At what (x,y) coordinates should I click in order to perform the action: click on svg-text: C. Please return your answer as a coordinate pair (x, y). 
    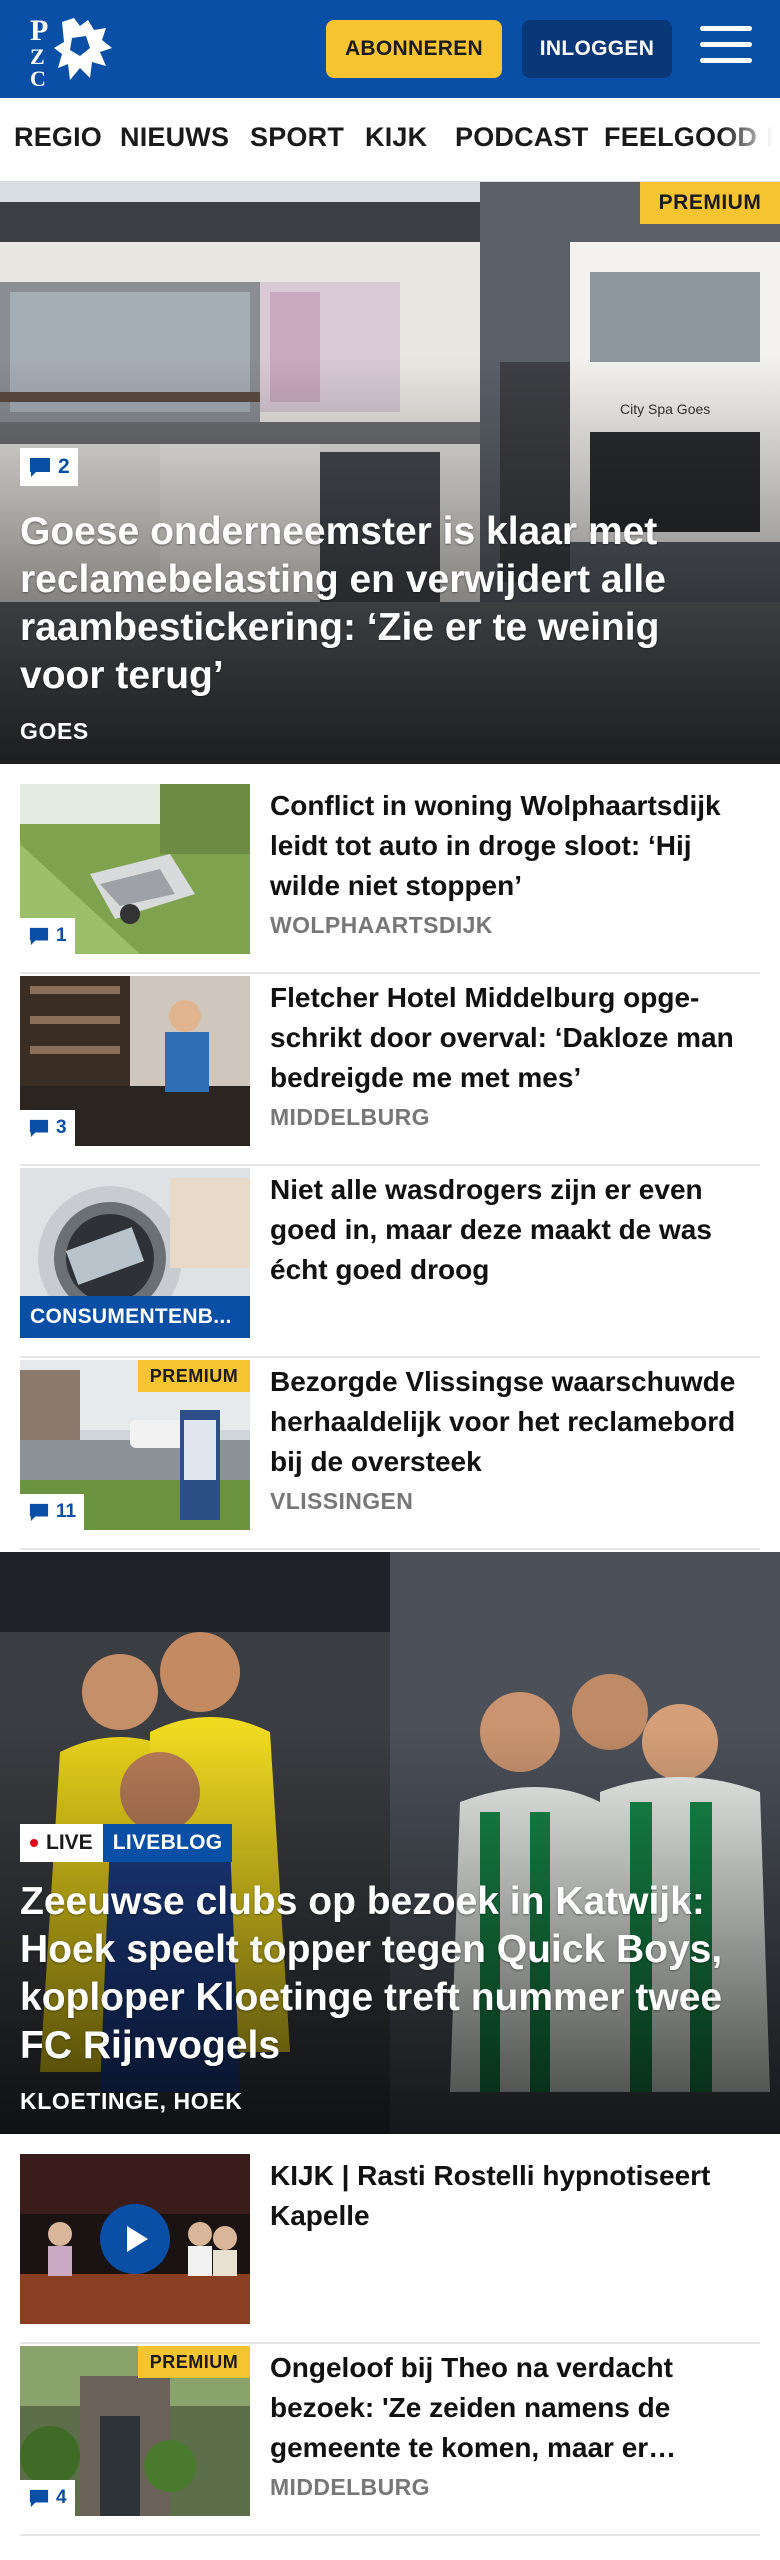
    Looking at the image, I should click on (38, 77).